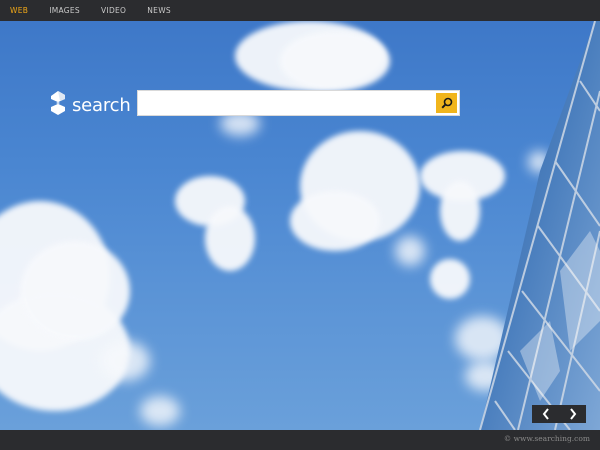 The image size is (600, 450). I want to click on tab-video: VIDEO, so click(113, 10).